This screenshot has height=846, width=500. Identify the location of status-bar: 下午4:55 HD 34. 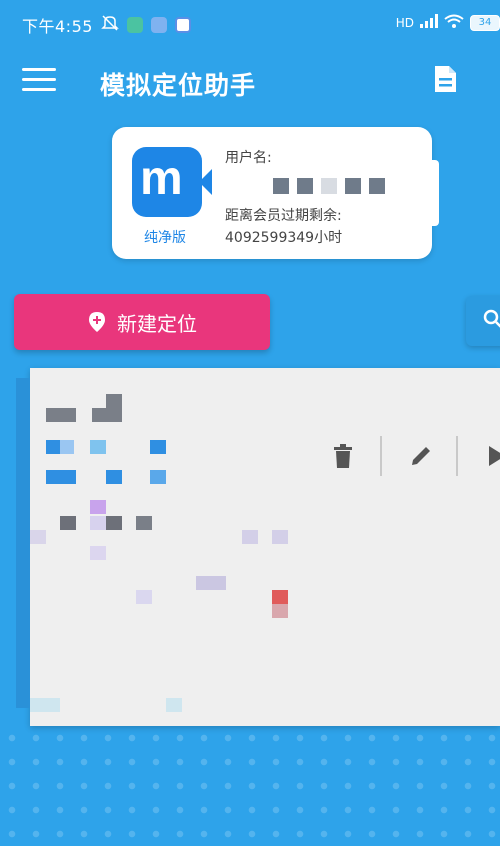
(250, 25).